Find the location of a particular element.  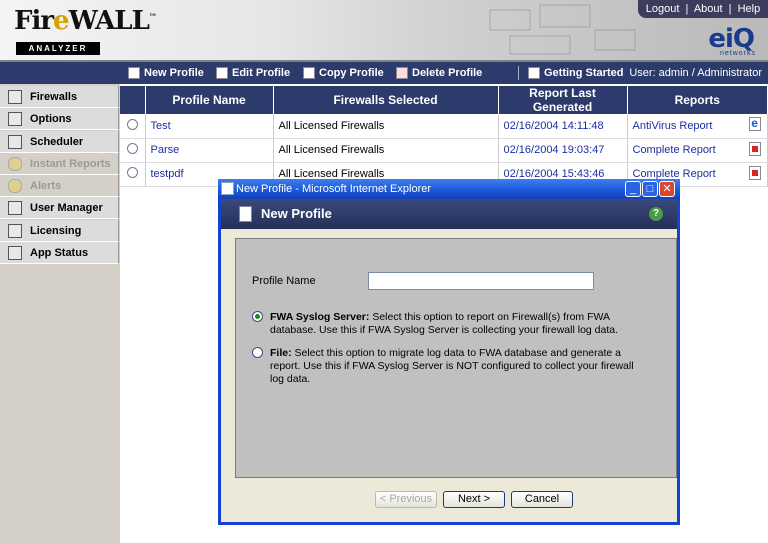

edit-profile-button: Edit Profile is located at coordinates (253, 73).